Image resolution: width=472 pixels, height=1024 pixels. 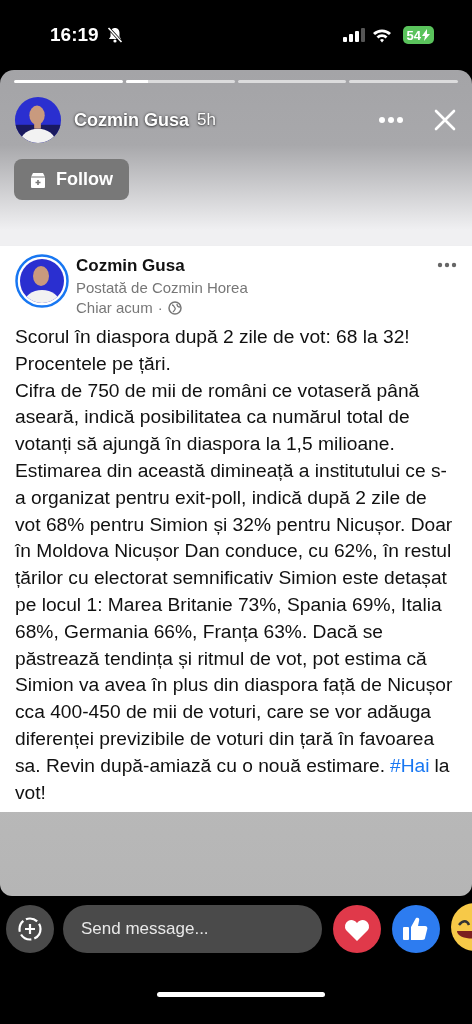 I want to click on post-author: Cozmin Gusa, so click(x=162, y=266).